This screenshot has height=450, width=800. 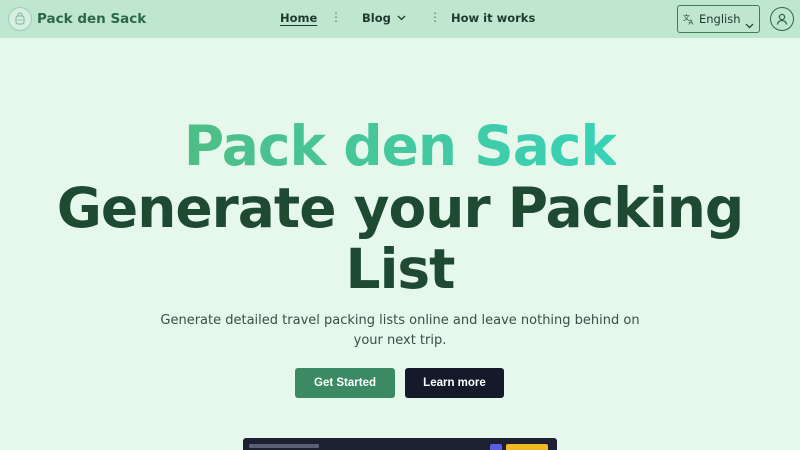 What do you see at coordinates (345, 383) in the screenshot?
I see `get-started-button: Get Started` at bounding box center [345, 383].